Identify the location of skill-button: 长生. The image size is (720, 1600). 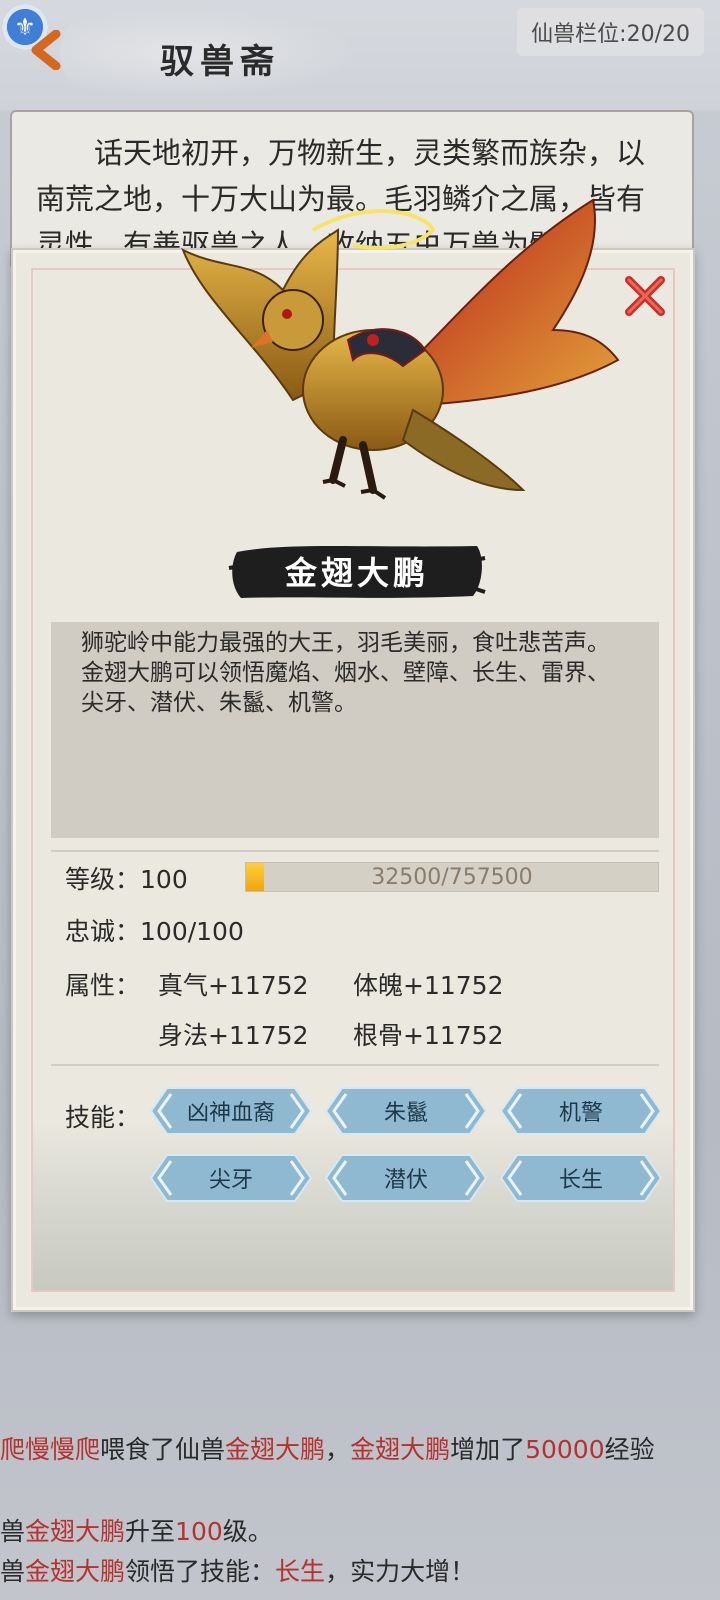
(581, 1178).